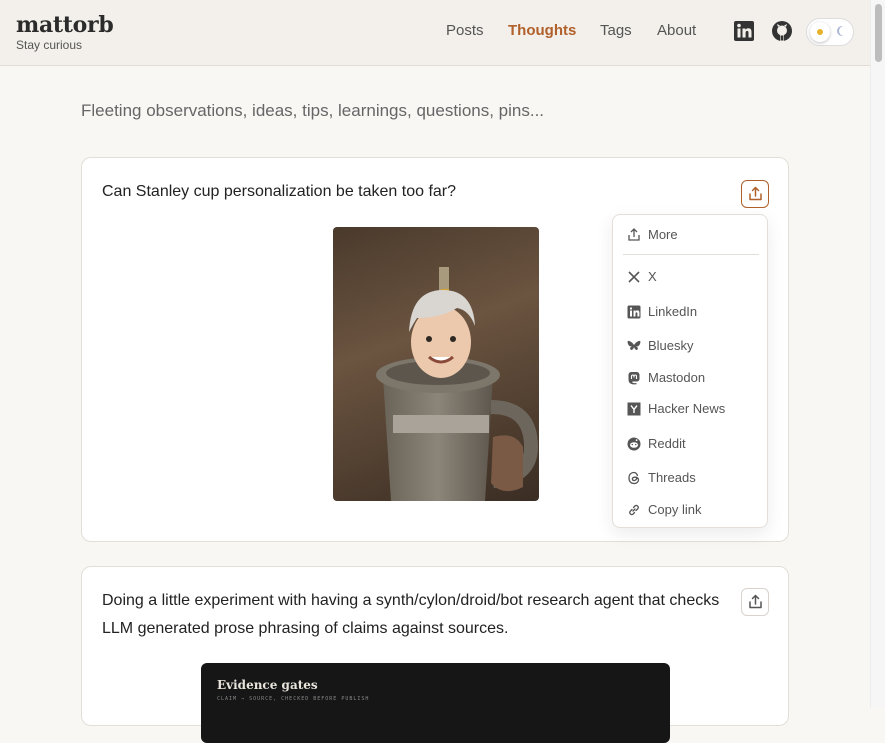  Describe the element at coordinates (675, 509) in the screenshot. I see `menu-label: Copy link` at that location.